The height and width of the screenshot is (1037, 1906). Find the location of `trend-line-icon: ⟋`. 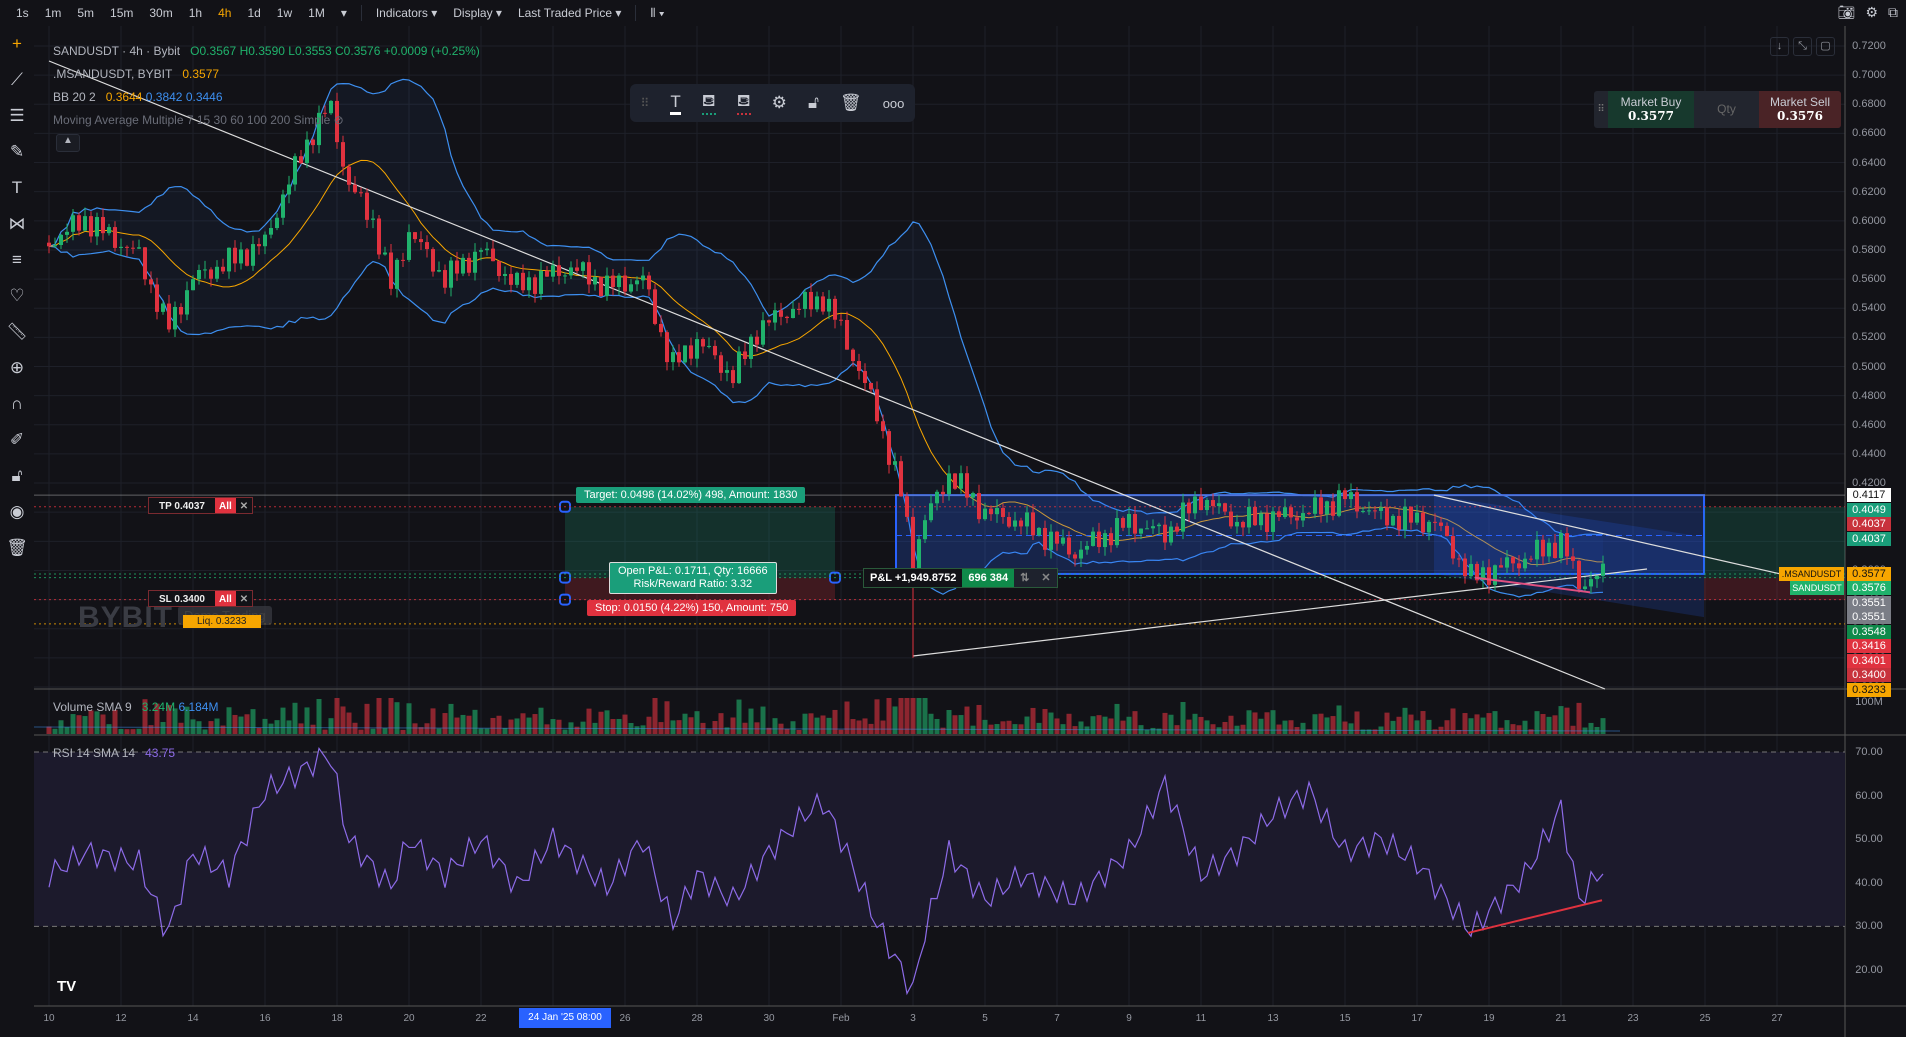

trend-line-icon: ⟋ is located at coordinates (17, 80).